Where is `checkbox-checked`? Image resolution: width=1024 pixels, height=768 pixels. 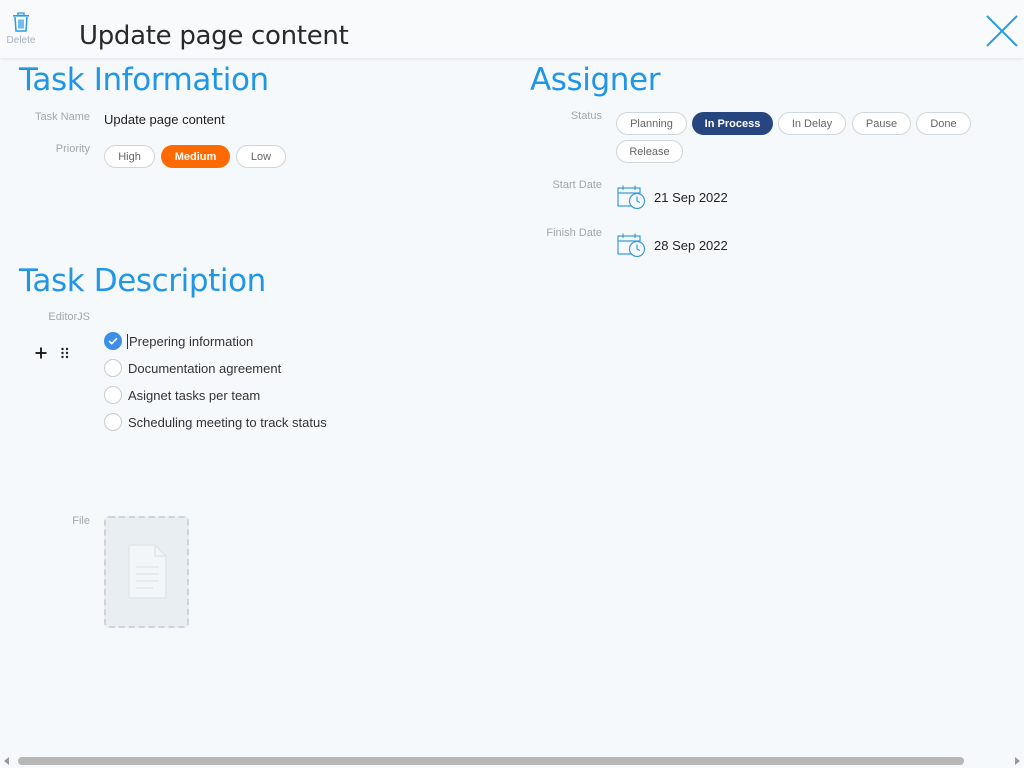 checkbox-checked is located at coordinates (113, 341).